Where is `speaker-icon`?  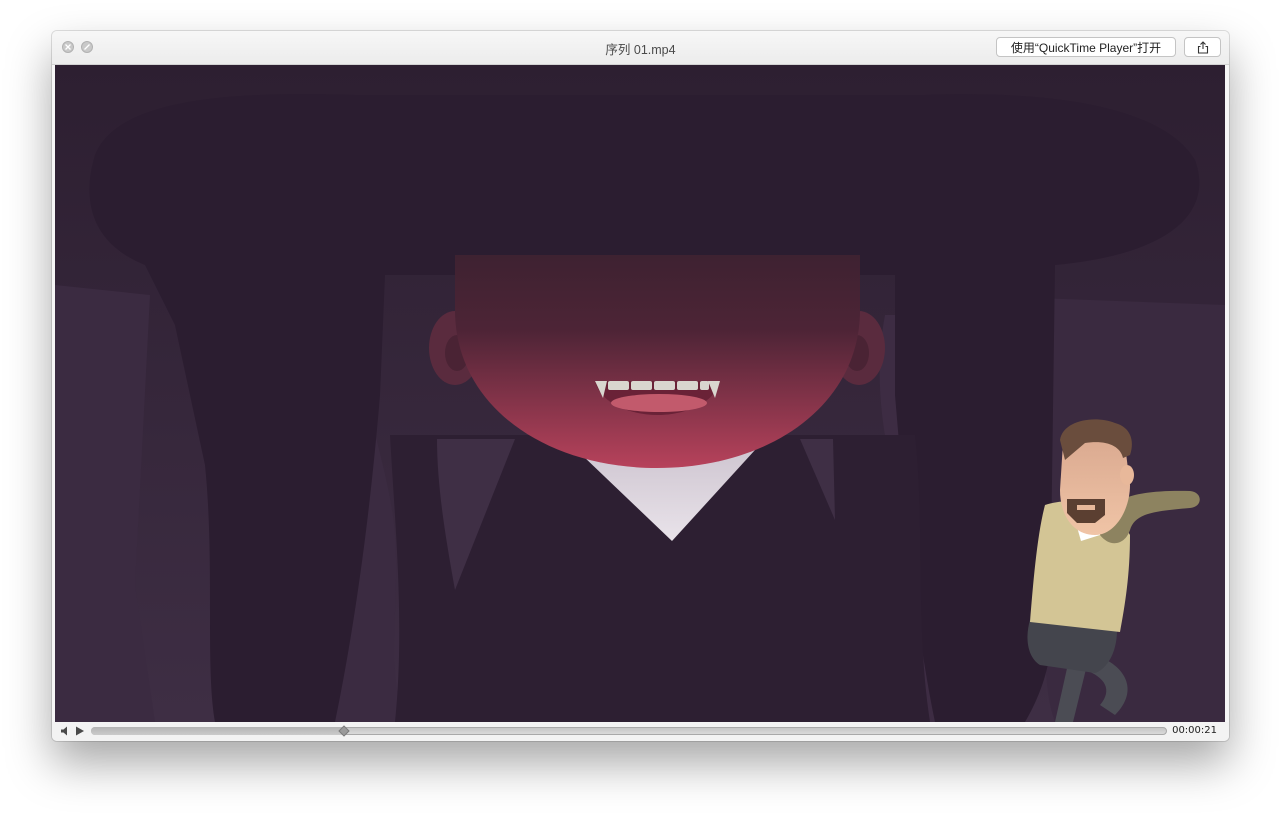 speaker-icon is located at coordinates (66, 731).